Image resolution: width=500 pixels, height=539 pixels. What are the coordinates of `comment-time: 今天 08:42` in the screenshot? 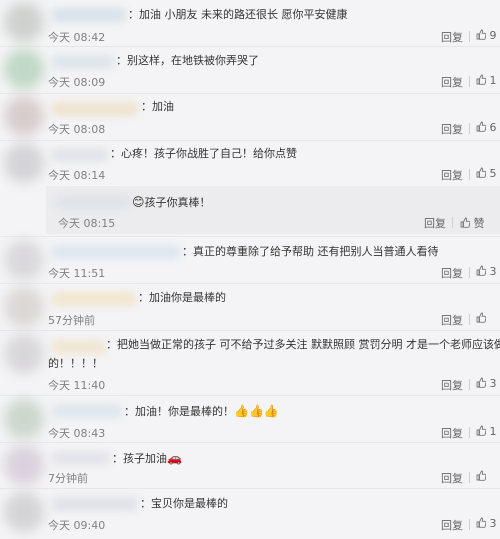 It's located at (77, 37).